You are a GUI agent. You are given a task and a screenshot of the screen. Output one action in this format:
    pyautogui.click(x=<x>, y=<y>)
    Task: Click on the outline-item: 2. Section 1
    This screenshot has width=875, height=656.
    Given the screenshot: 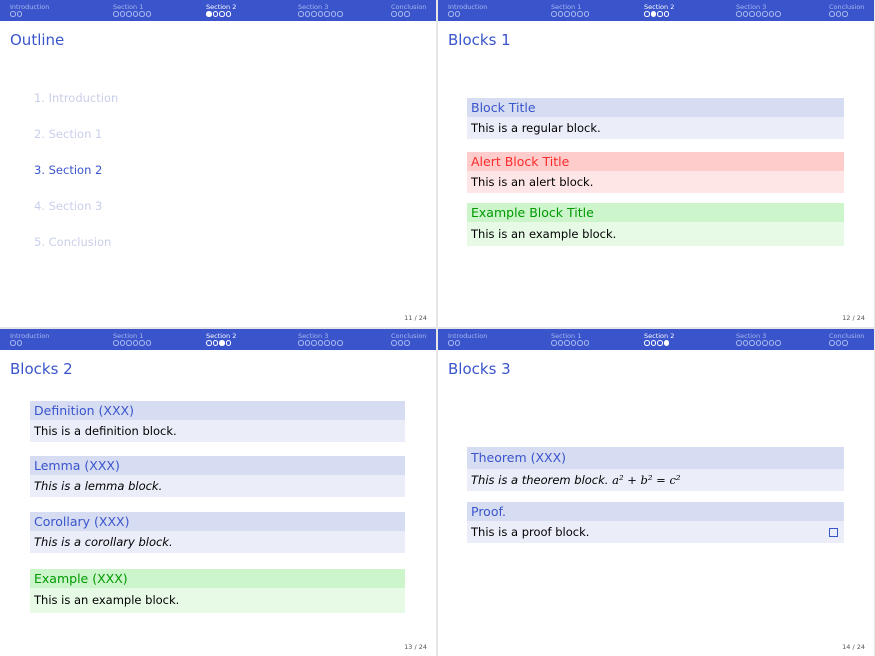 What is the action you would take?
    pyautogui.click(x=76, y=145)
    